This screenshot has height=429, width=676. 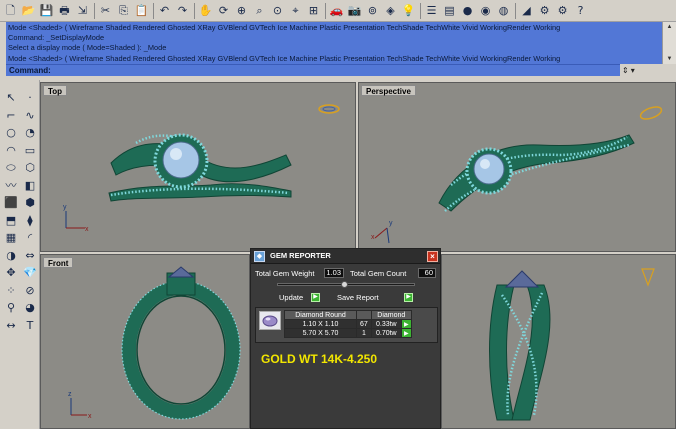 I want to click on zoom-extents-icon: ⊙, so click(x=277, y=10).